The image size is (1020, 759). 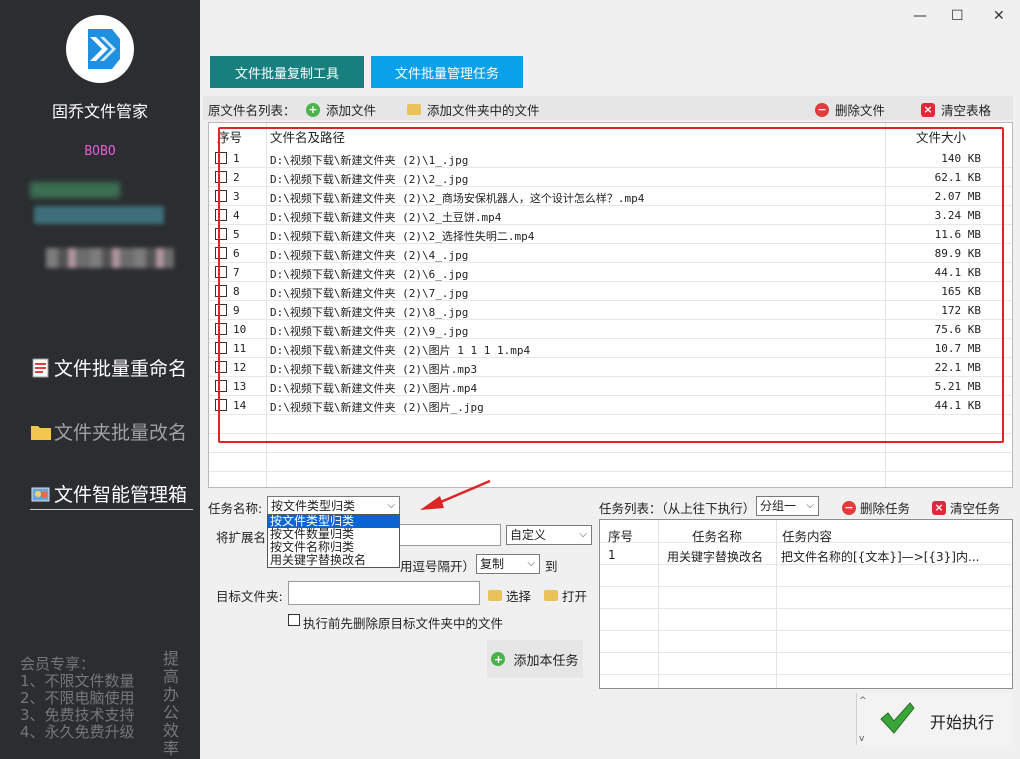 I want to click on checkmark-icon, so click(x=897, y=718).